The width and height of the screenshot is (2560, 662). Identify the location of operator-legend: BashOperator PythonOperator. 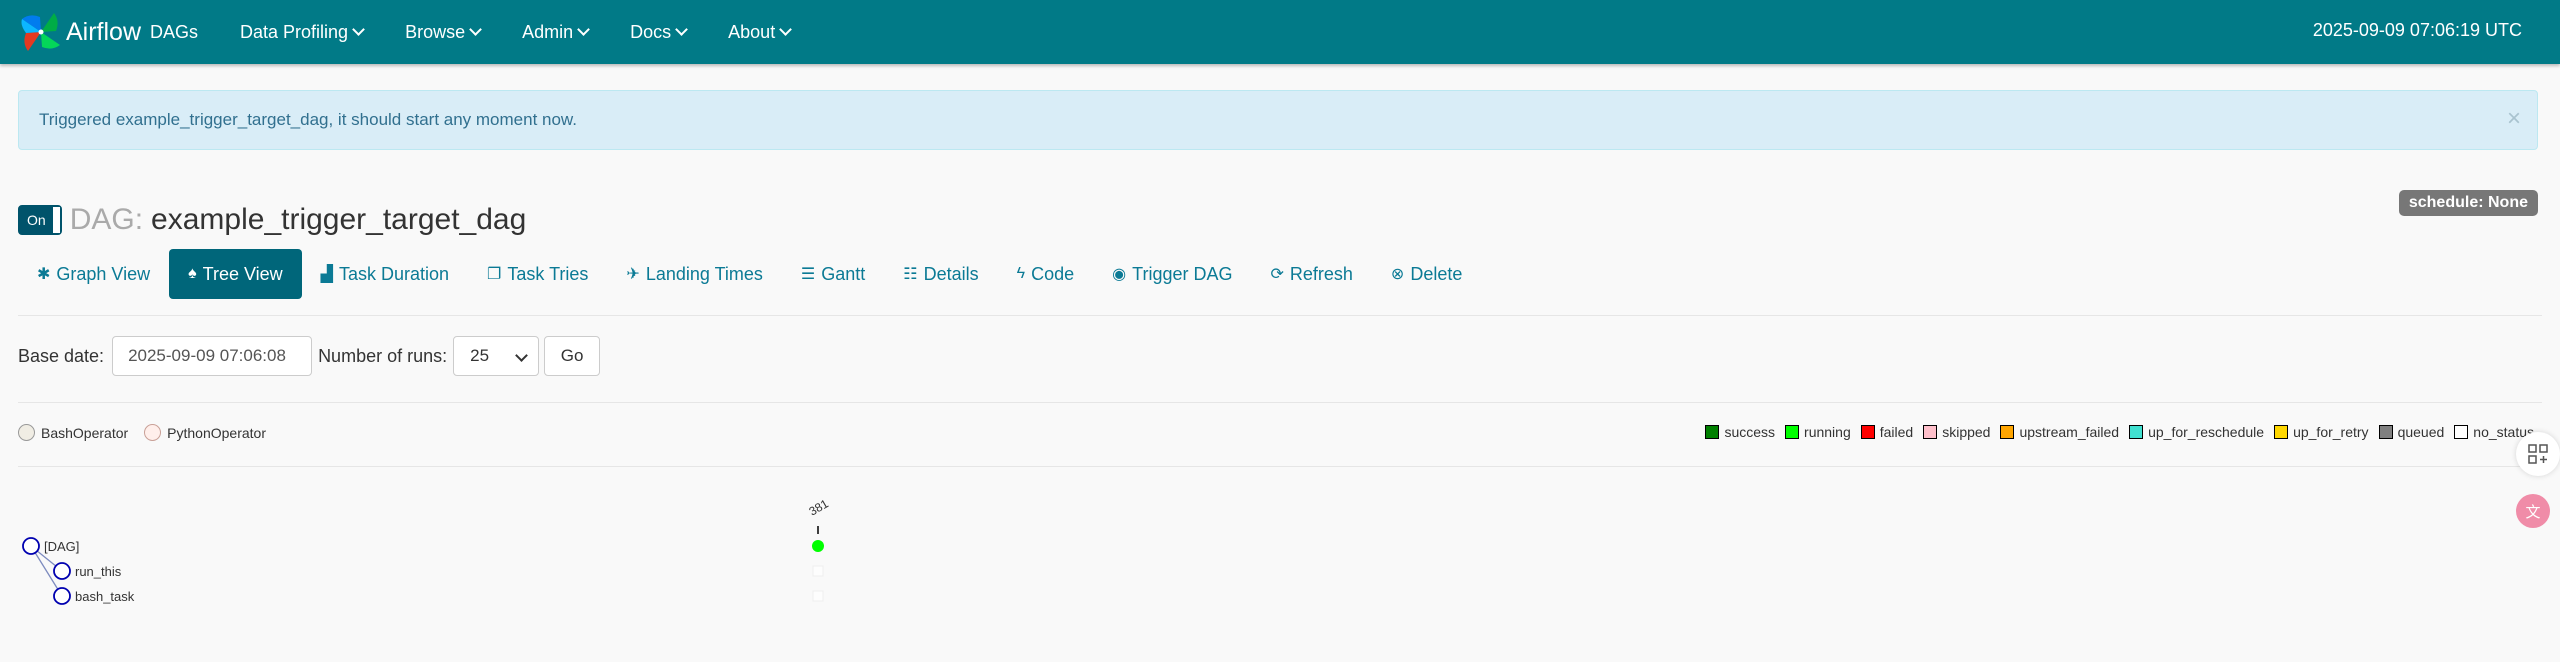
(150, 432).